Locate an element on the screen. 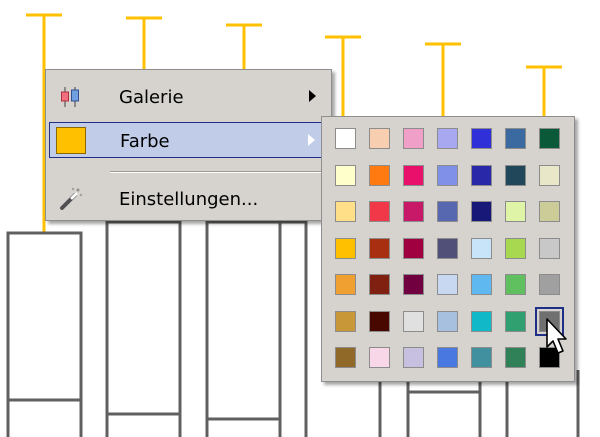  magic-wand-icon is located at coordinates (71, 198).